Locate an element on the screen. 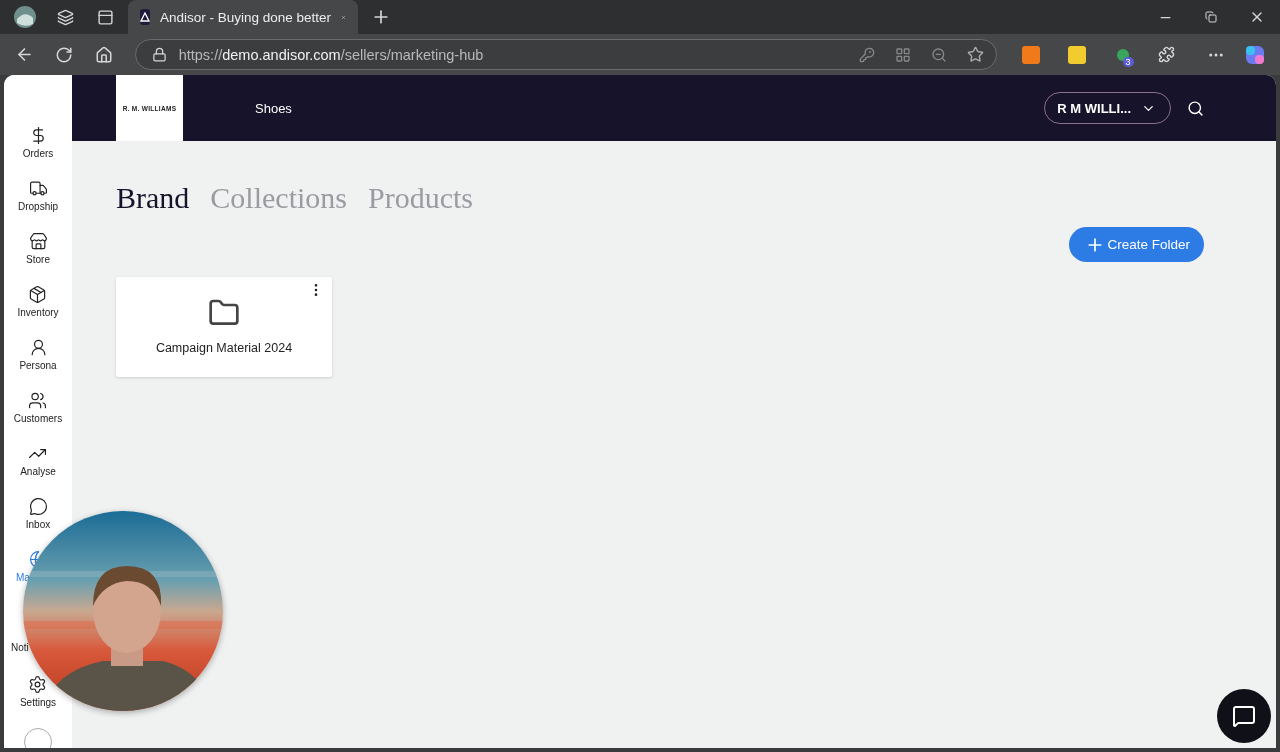 Image resolution: width=1280 pixels, height=752 pixels. store-icon is located at coordinates (38, 241).